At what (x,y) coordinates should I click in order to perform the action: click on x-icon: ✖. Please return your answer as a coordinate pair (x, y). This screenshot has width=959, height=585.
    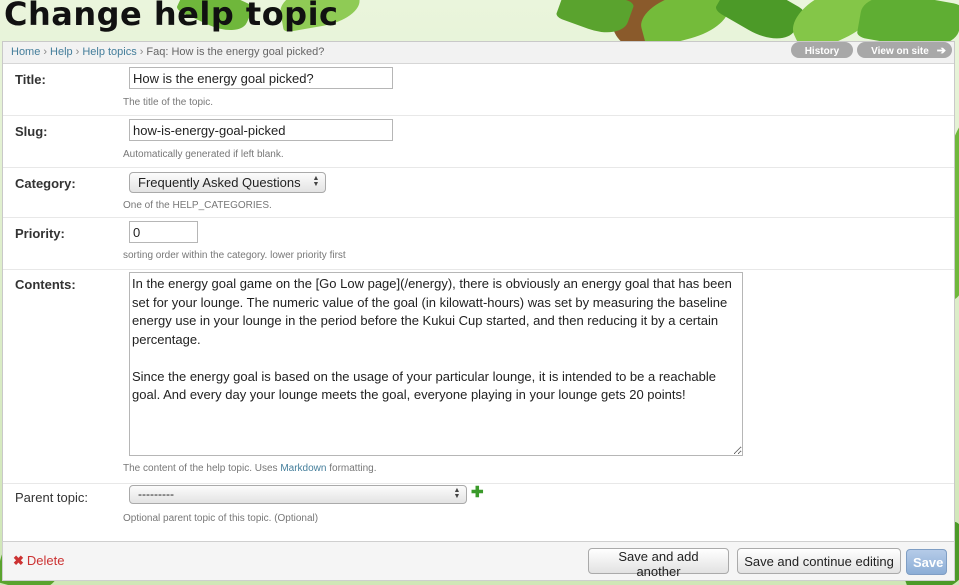
    Looking at the image, I should click on (18, 560).